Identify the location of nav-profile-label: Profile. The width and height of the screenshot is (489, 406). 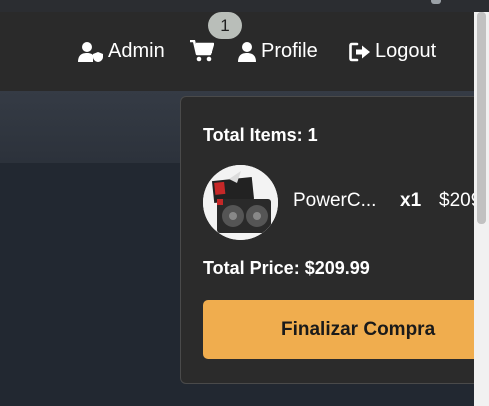
(289, 51).